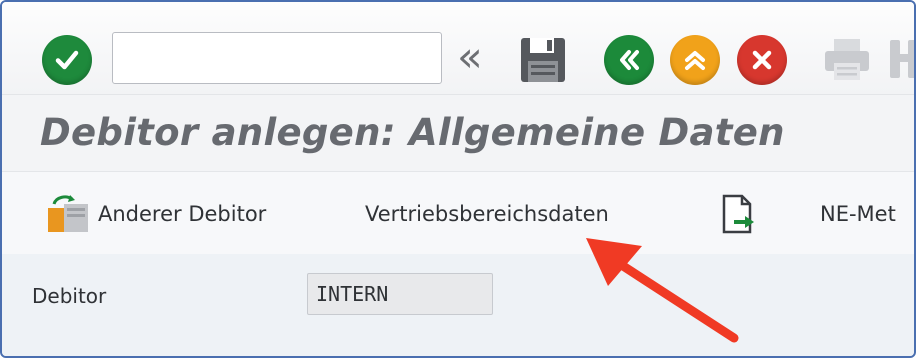  What do you see at coordinates (182, 214) in the screenshot?
I see `anderer-debitor-label: Anderer Debitor` at bounding box center [182, 214].